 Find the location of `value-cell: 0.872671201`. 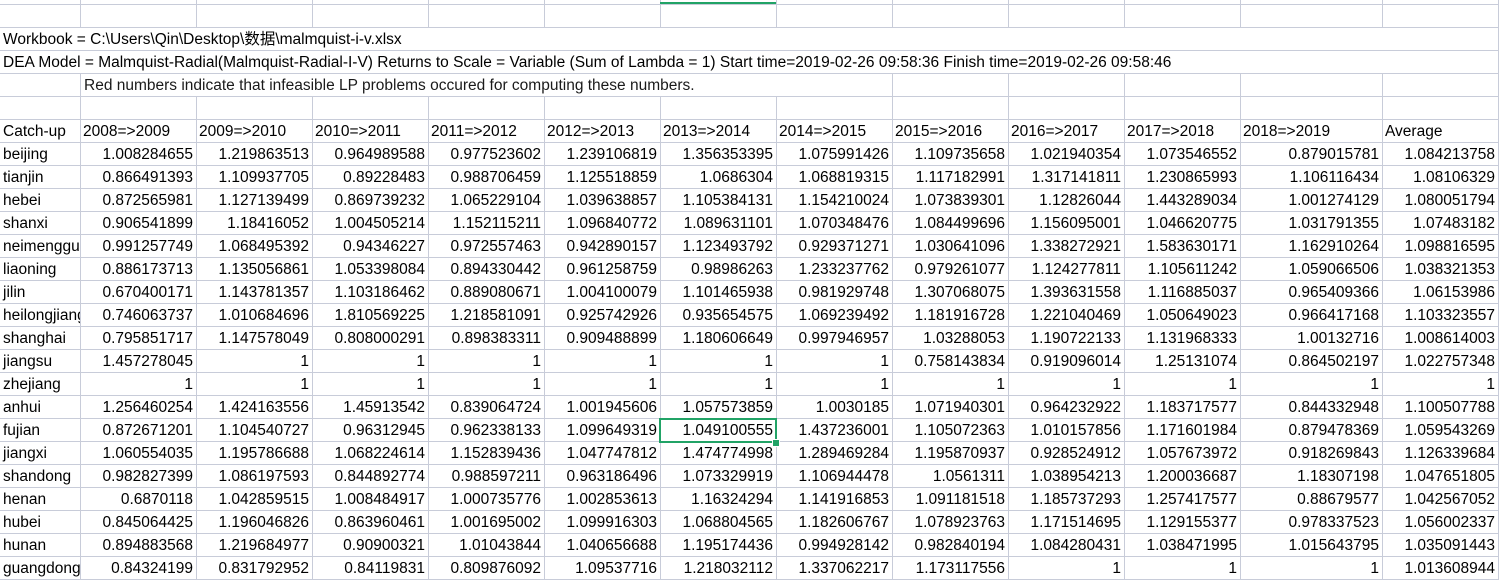

value-cell: 0.872671201 is located at coordinates (138, 430).